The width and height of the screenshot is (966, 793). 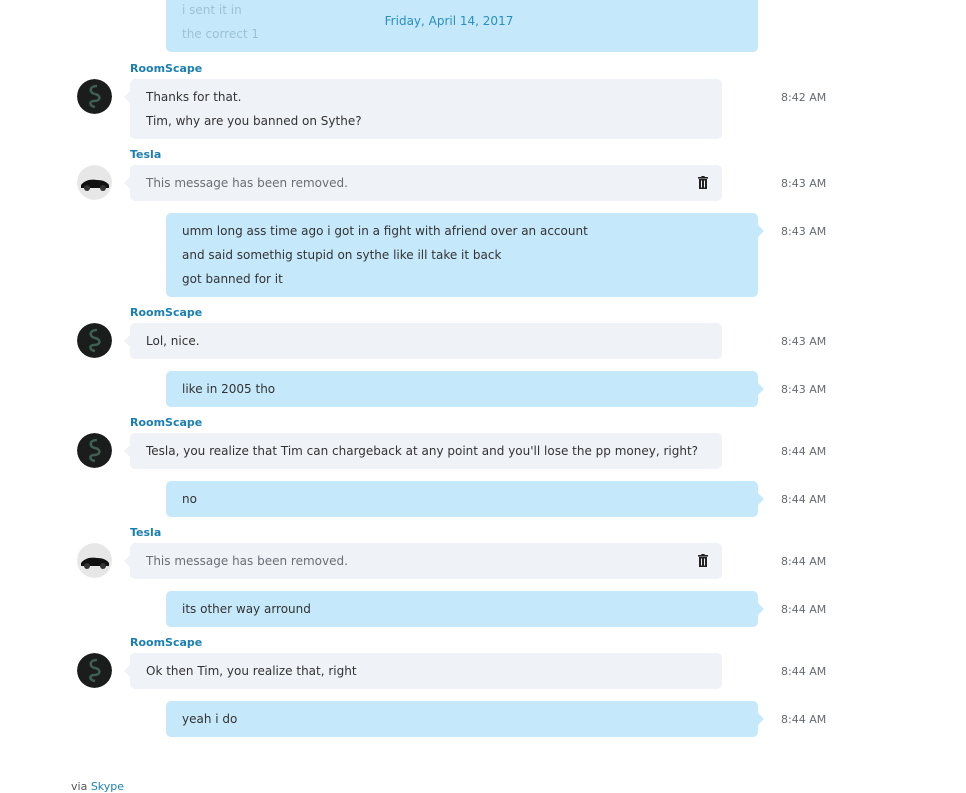 I want to click on message-line: Lol, nice., so click(x=173, y=341).